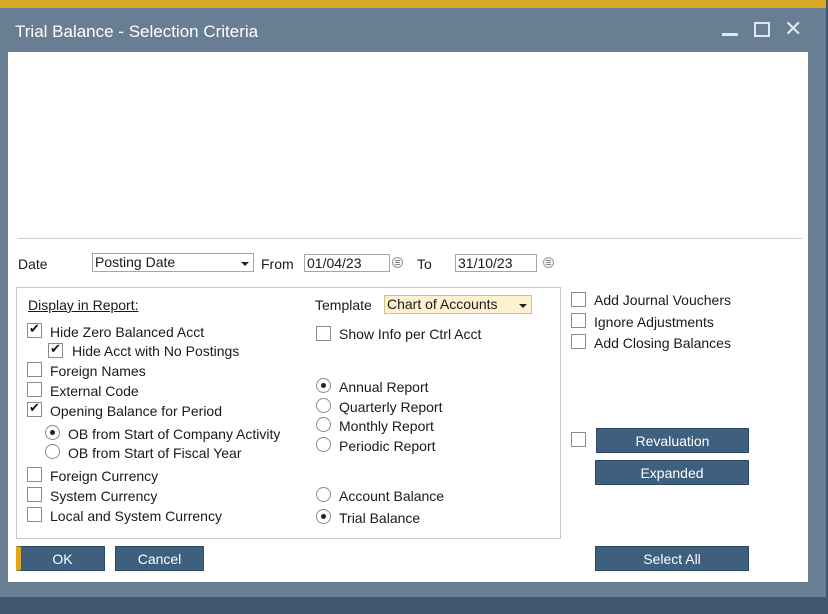  I want to click on hide-no-postings-checkbox, so click(55, 350).